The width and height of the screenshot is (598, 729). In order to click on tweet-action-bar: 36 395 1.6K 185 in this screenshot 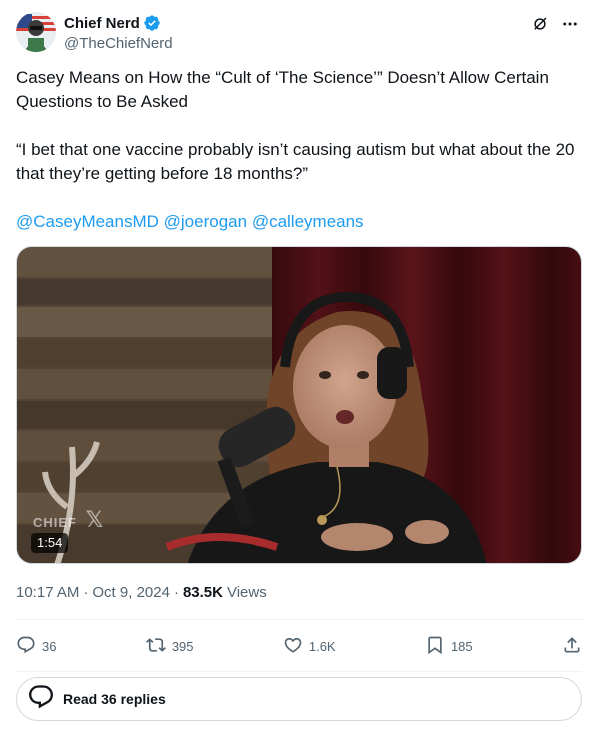, I will do `click(299, 646)`.